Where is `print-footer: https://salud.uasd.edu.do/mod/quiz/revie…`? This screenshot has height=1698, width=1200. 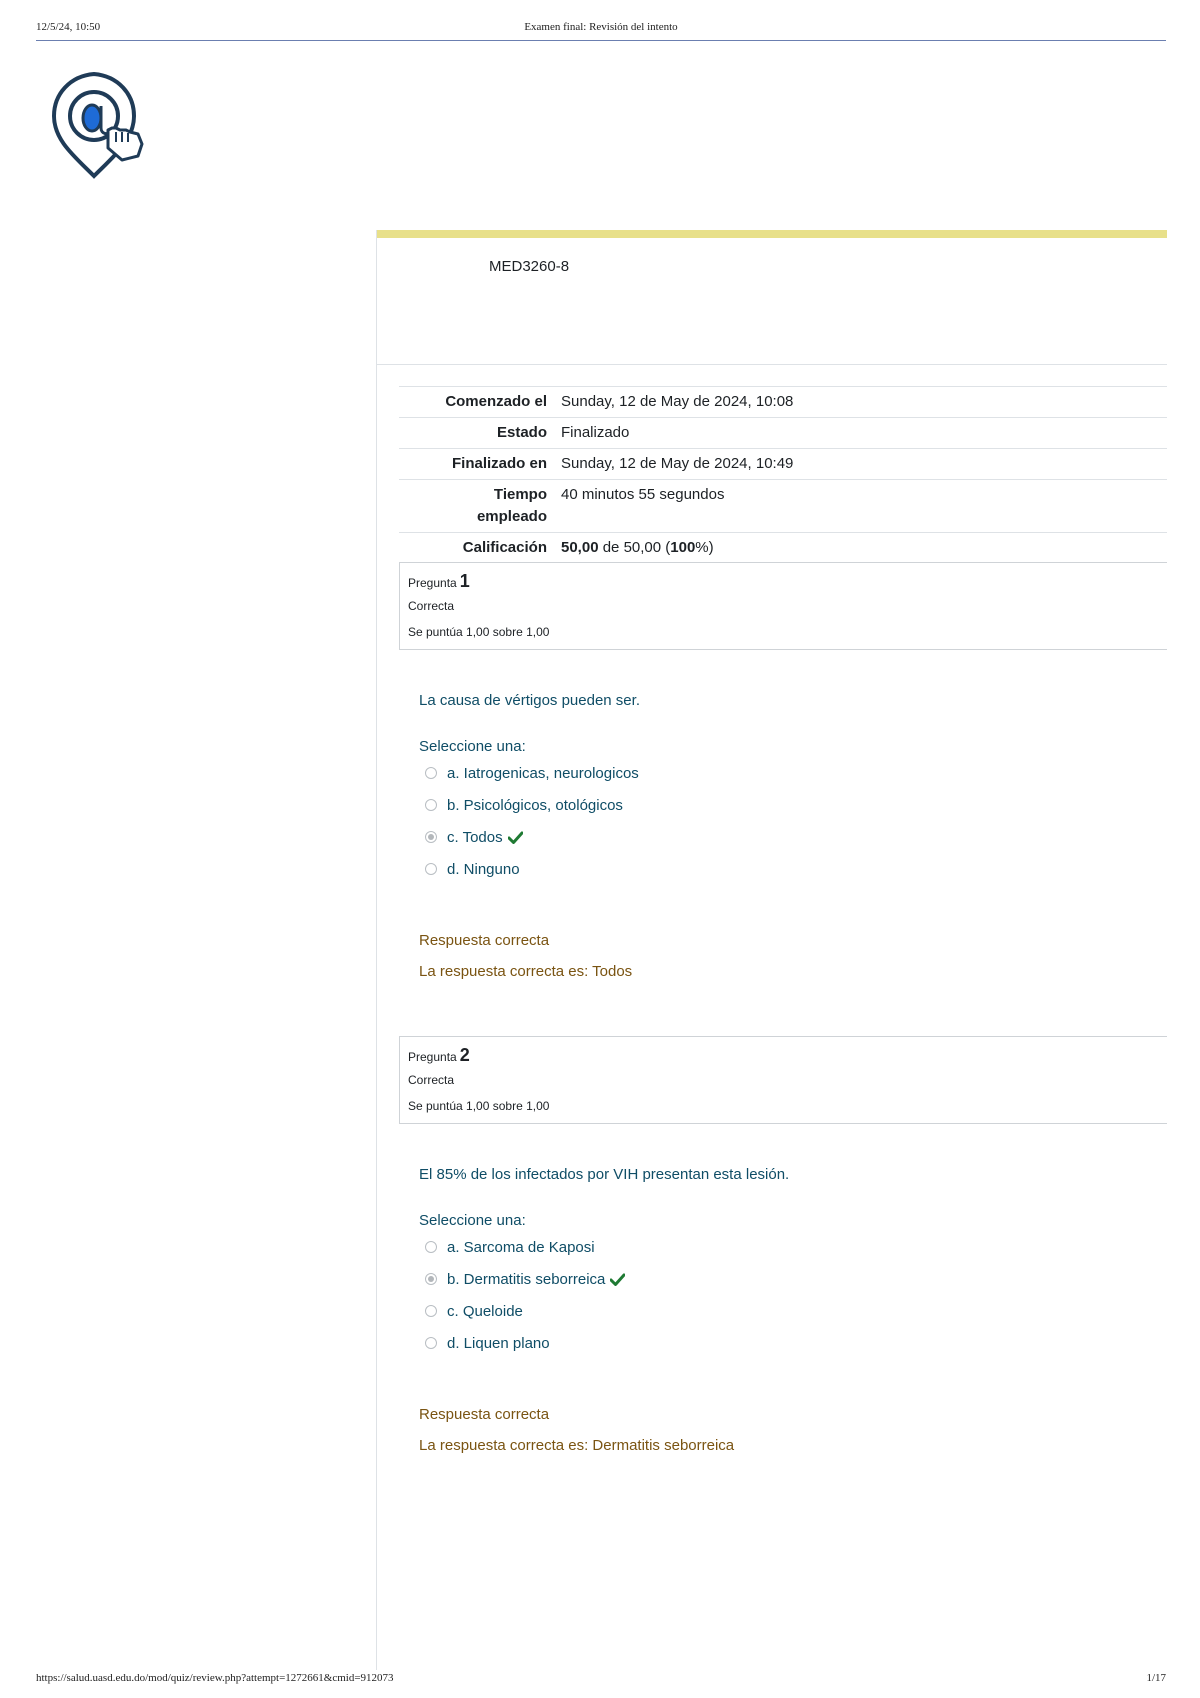
print-footer: https://salud.uasd.edu.do/mod/quiz/revie… is located at coordinates (601, 1680).